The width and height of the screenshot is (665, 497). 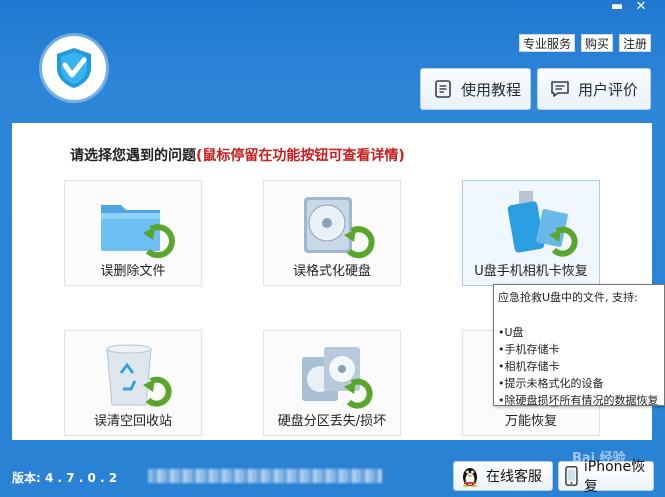 What do you see at coordinates (634, 43) in the screenshot?
I see `register-link: 注册` at bounding box center [634, 43].